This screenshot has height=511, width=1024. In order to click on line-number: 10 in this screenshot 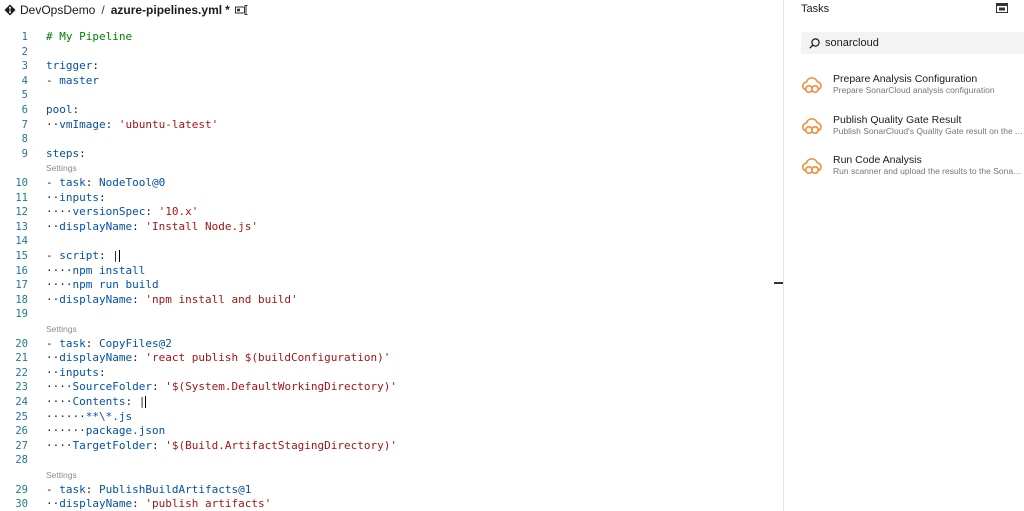, I will do `click(21, 183)`.